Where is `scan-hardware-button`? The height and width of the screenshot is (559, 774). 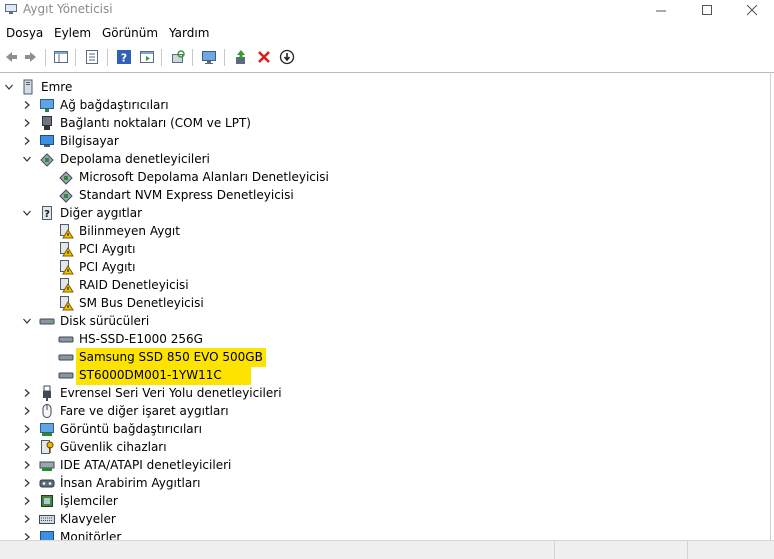
scan-hardware-button is located at coordinates (178, 57).